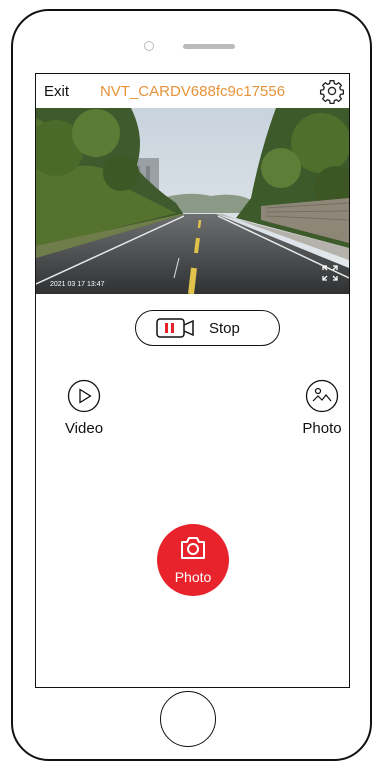 The width and height of the screenshot is (385, 769). I want to click on camera-icon, so click(193, 548).